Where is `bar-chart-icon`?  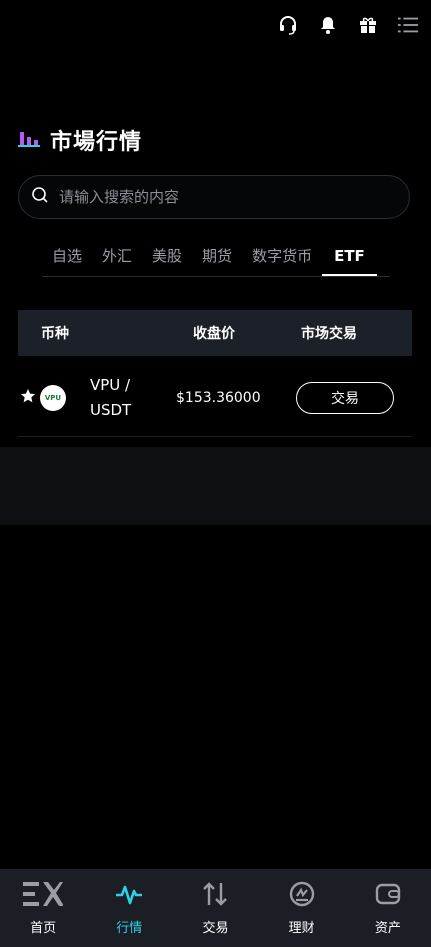
bar-chart-icon is located at coordinates (29, 140).